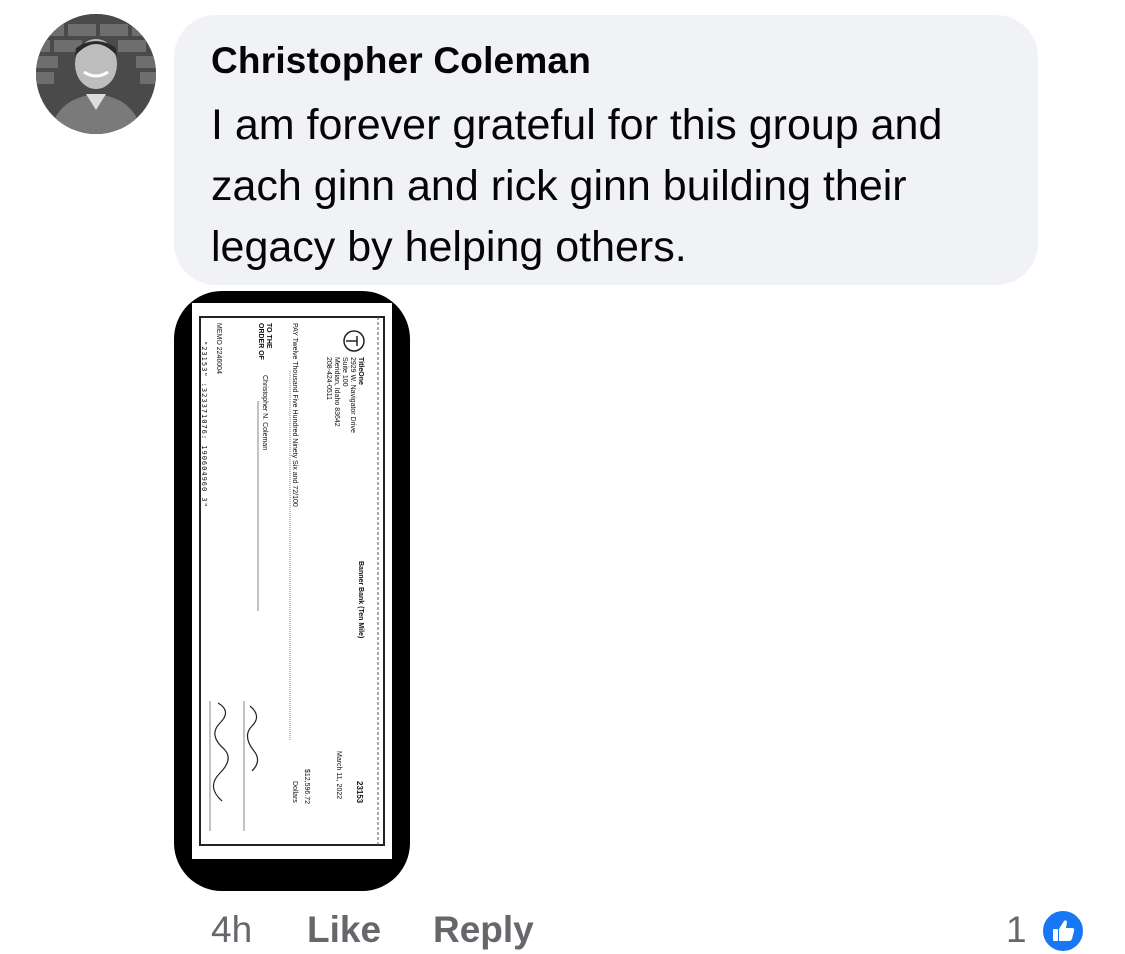  Describe the element at coordinates (328, 379) in the screenshot. I see `check-payer-phone: 208-424-0511` at that location.